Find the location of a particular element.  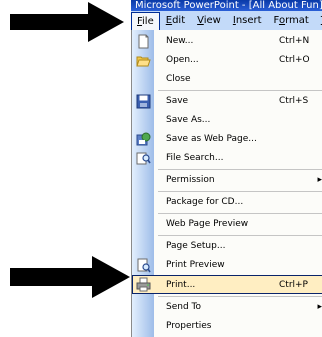

menu-format: Format is located at coordinates (291, 21).